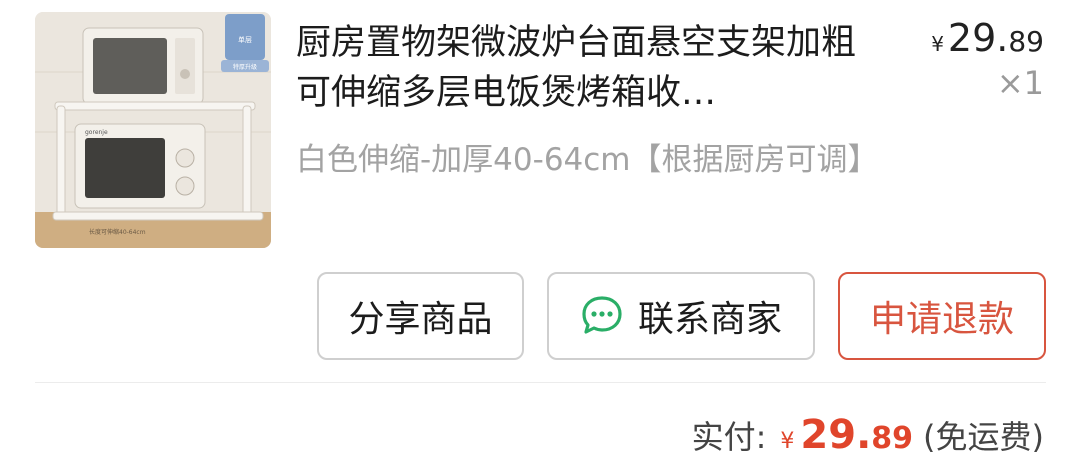 The height and width of the screenshot is (464, 1068). I want to click on price-integer: 29., so click(978, 38).